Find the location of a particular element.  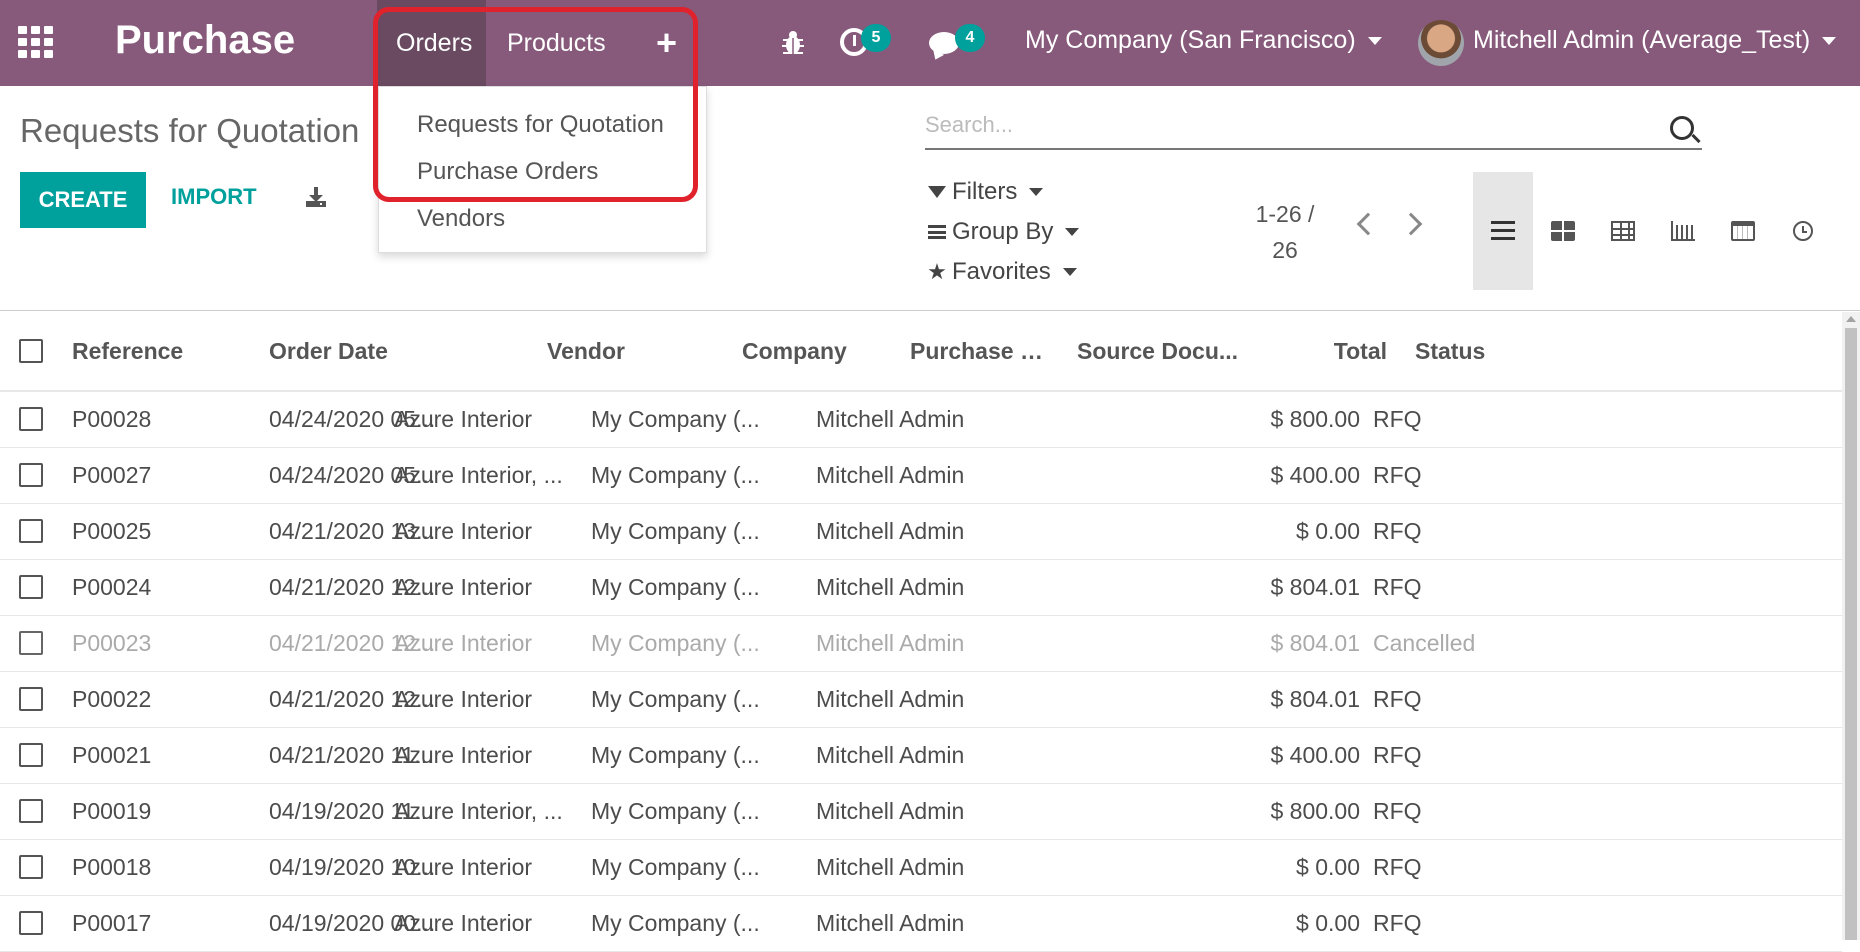

company-switcher: My Company (San Francisco) is located at coordinates (1203, 40).